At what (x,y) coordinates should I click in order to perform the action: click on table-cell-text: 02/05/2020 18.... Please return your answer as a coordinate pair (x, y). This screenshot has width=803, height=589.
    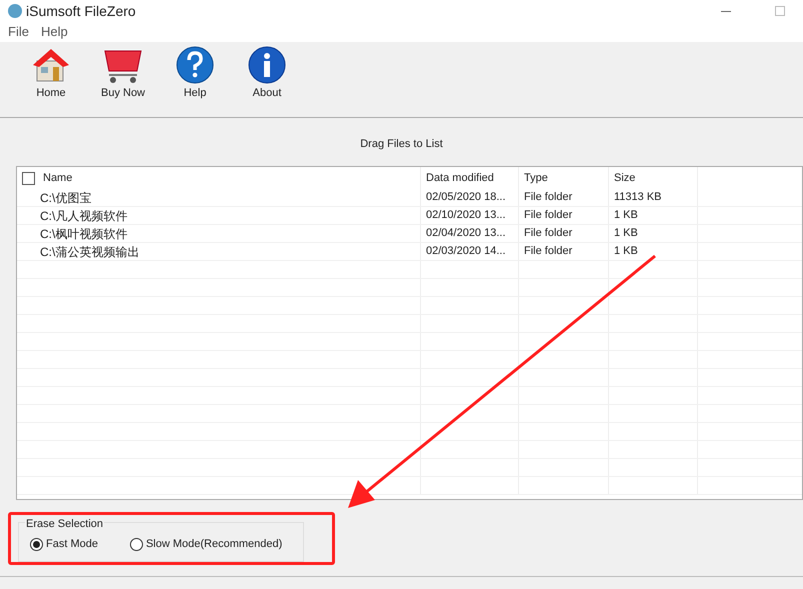
    Looking at the image, I should click on (466, 198).